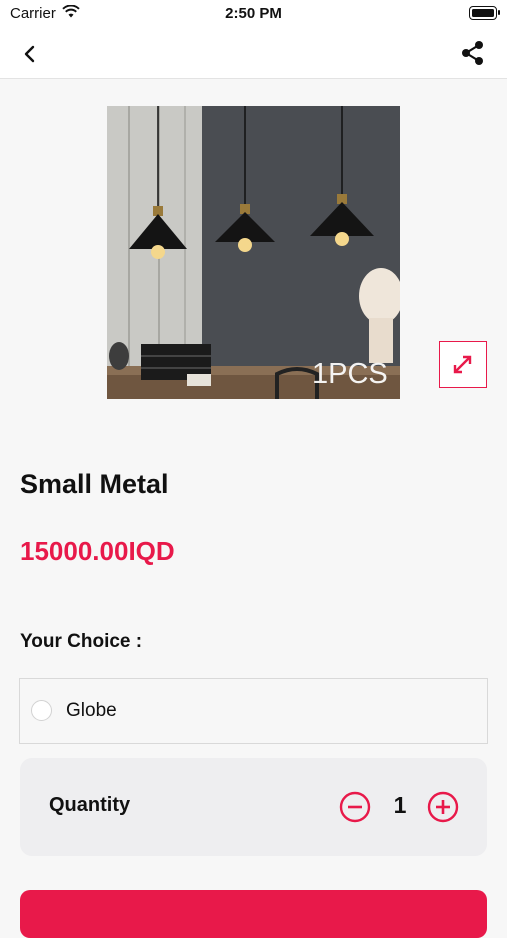 The image size is (507, 938). What do you see at coordinates (97, 551) in the screenshot?
I see `product-price: 15000.00IQD` at bounding box center [97, 551].